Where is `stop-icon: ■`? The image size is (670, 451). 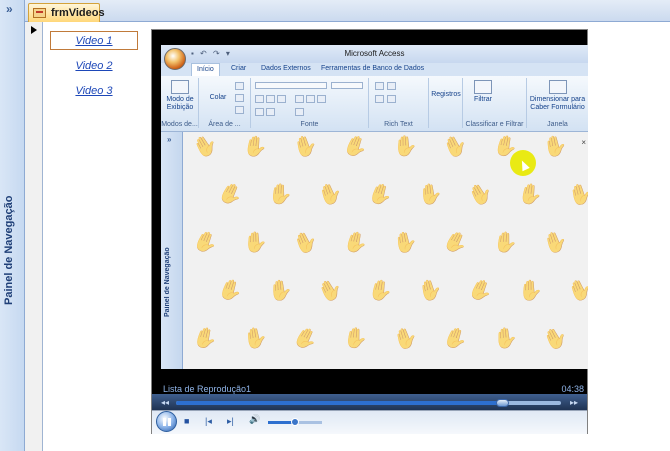
stop-icon: ■ is located at coordinates (186, 421).